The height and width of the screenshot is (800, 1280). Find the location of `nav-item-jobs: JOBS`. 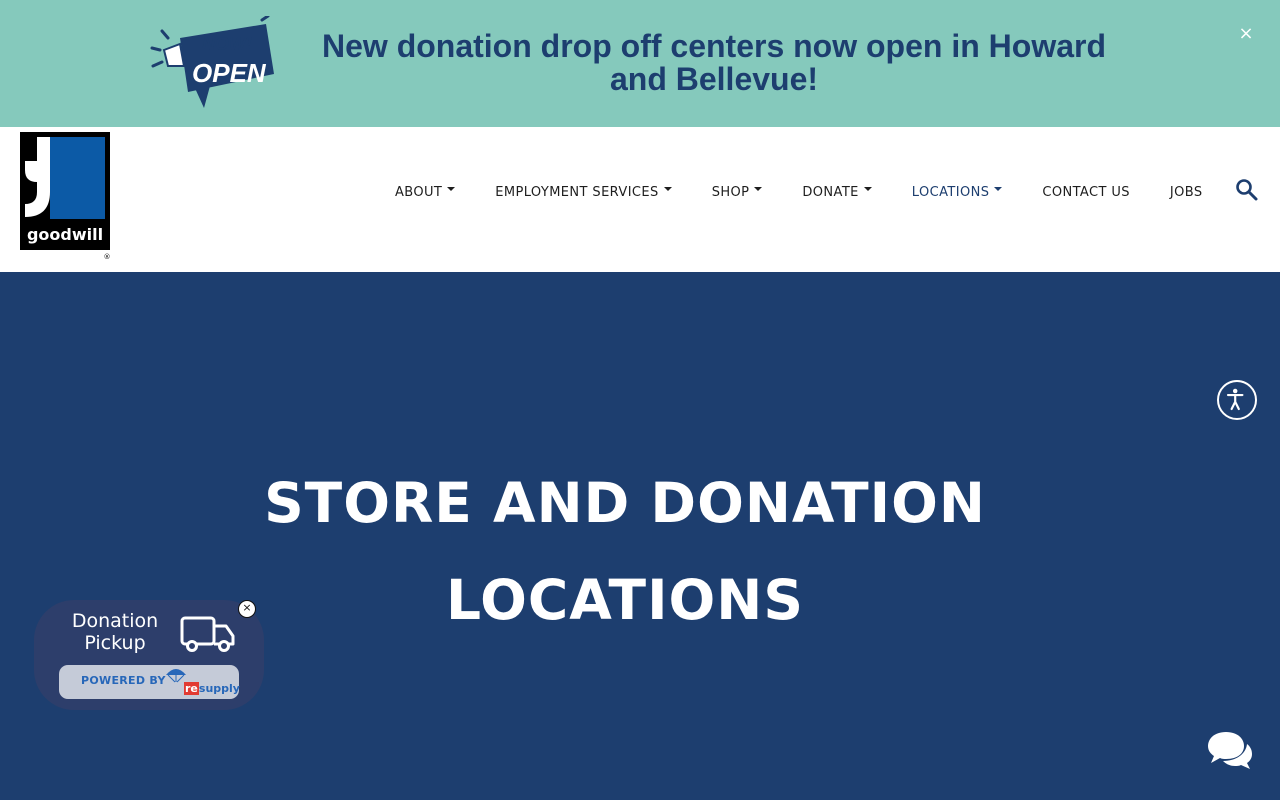

nav-item-jobs: JOBS is located at coordinates (1186, 192).